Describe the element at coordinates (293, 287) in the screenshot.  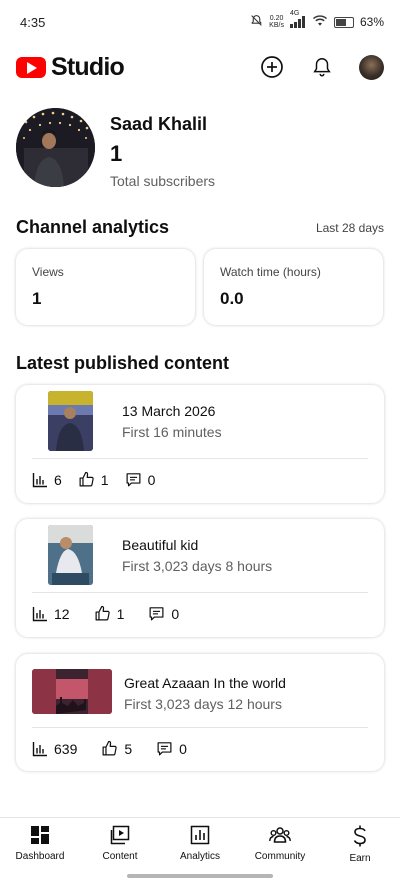
I see `watch-time-card: Watch time (hours) 0.0` at that location.